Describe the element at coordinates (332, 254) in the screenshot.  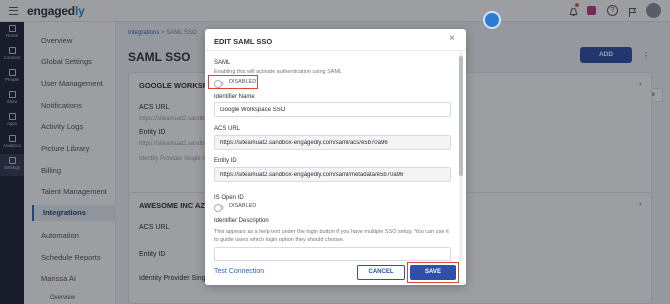
I see `identifier-description-textarea` at that location.